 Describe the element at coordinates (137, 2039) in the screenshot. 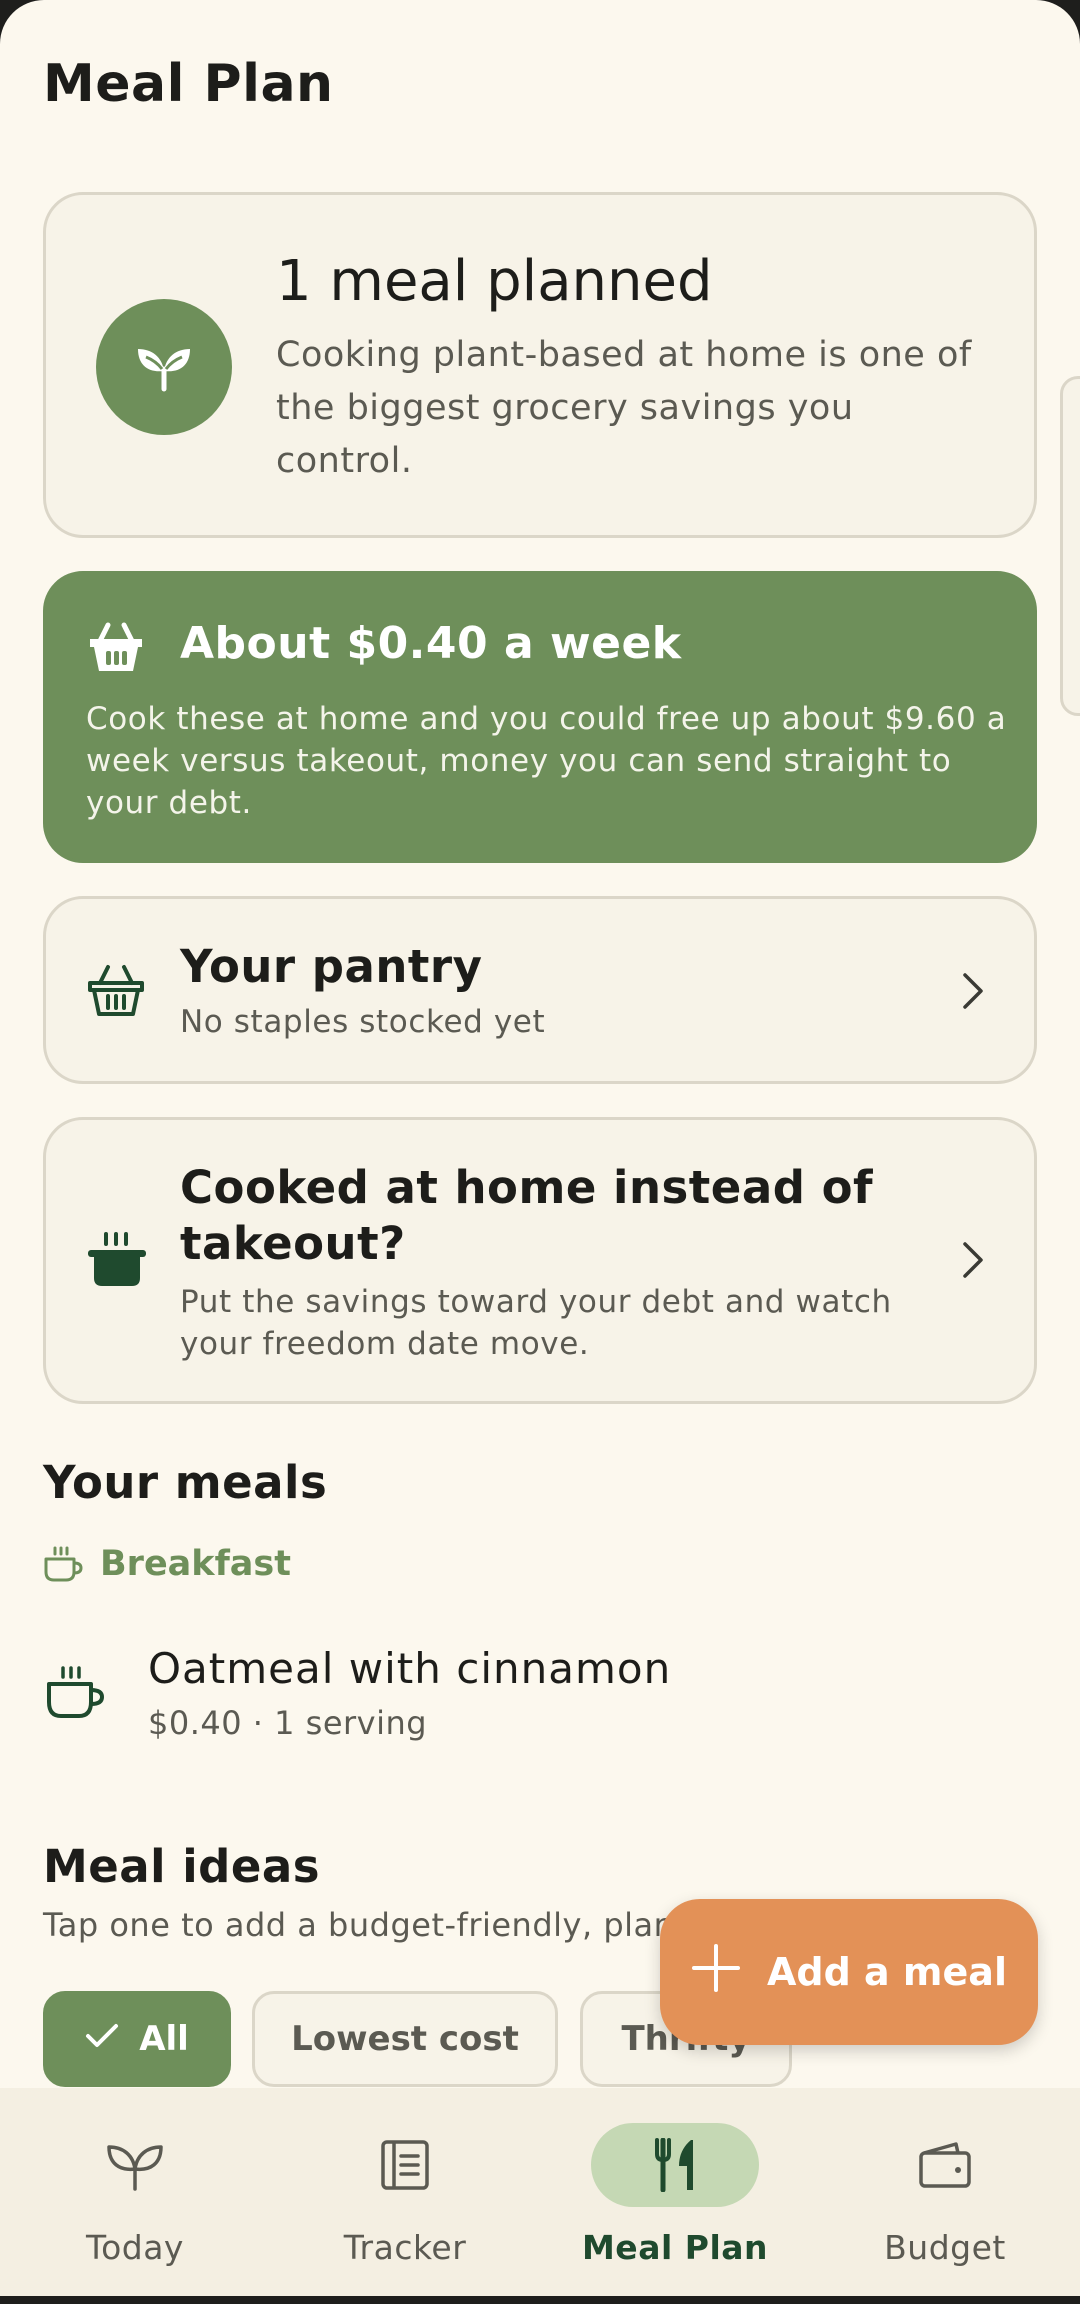

I see `filter-chip-all: All` at that location.